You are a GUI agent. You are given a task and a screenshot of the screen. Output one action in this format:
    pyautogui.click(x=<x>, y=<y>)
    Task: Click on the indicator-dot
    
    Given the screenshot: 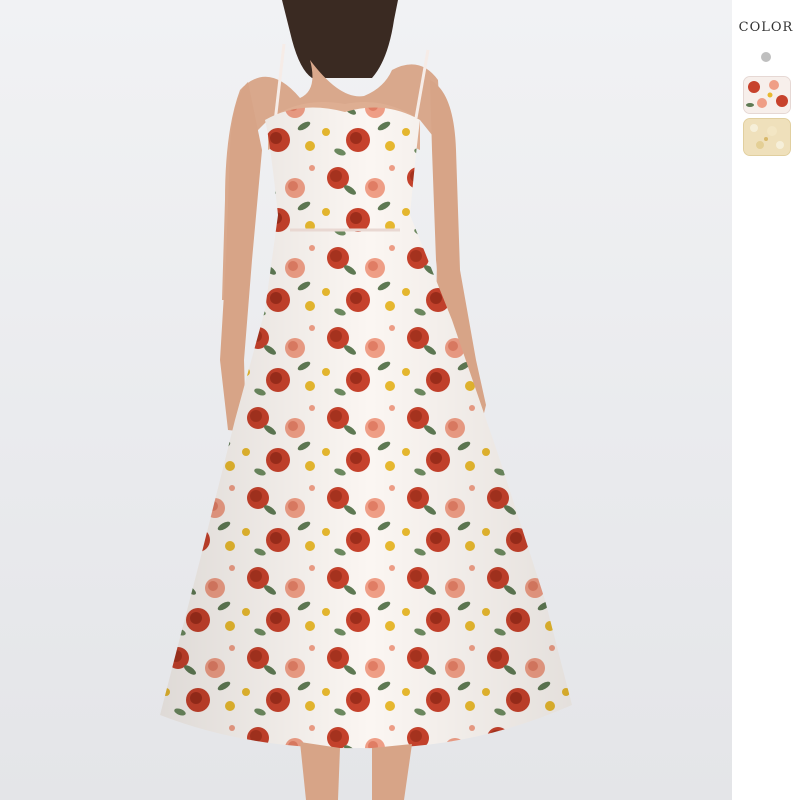 What is the action you would take?
    pyautogui.click(x=766, y=57)
    